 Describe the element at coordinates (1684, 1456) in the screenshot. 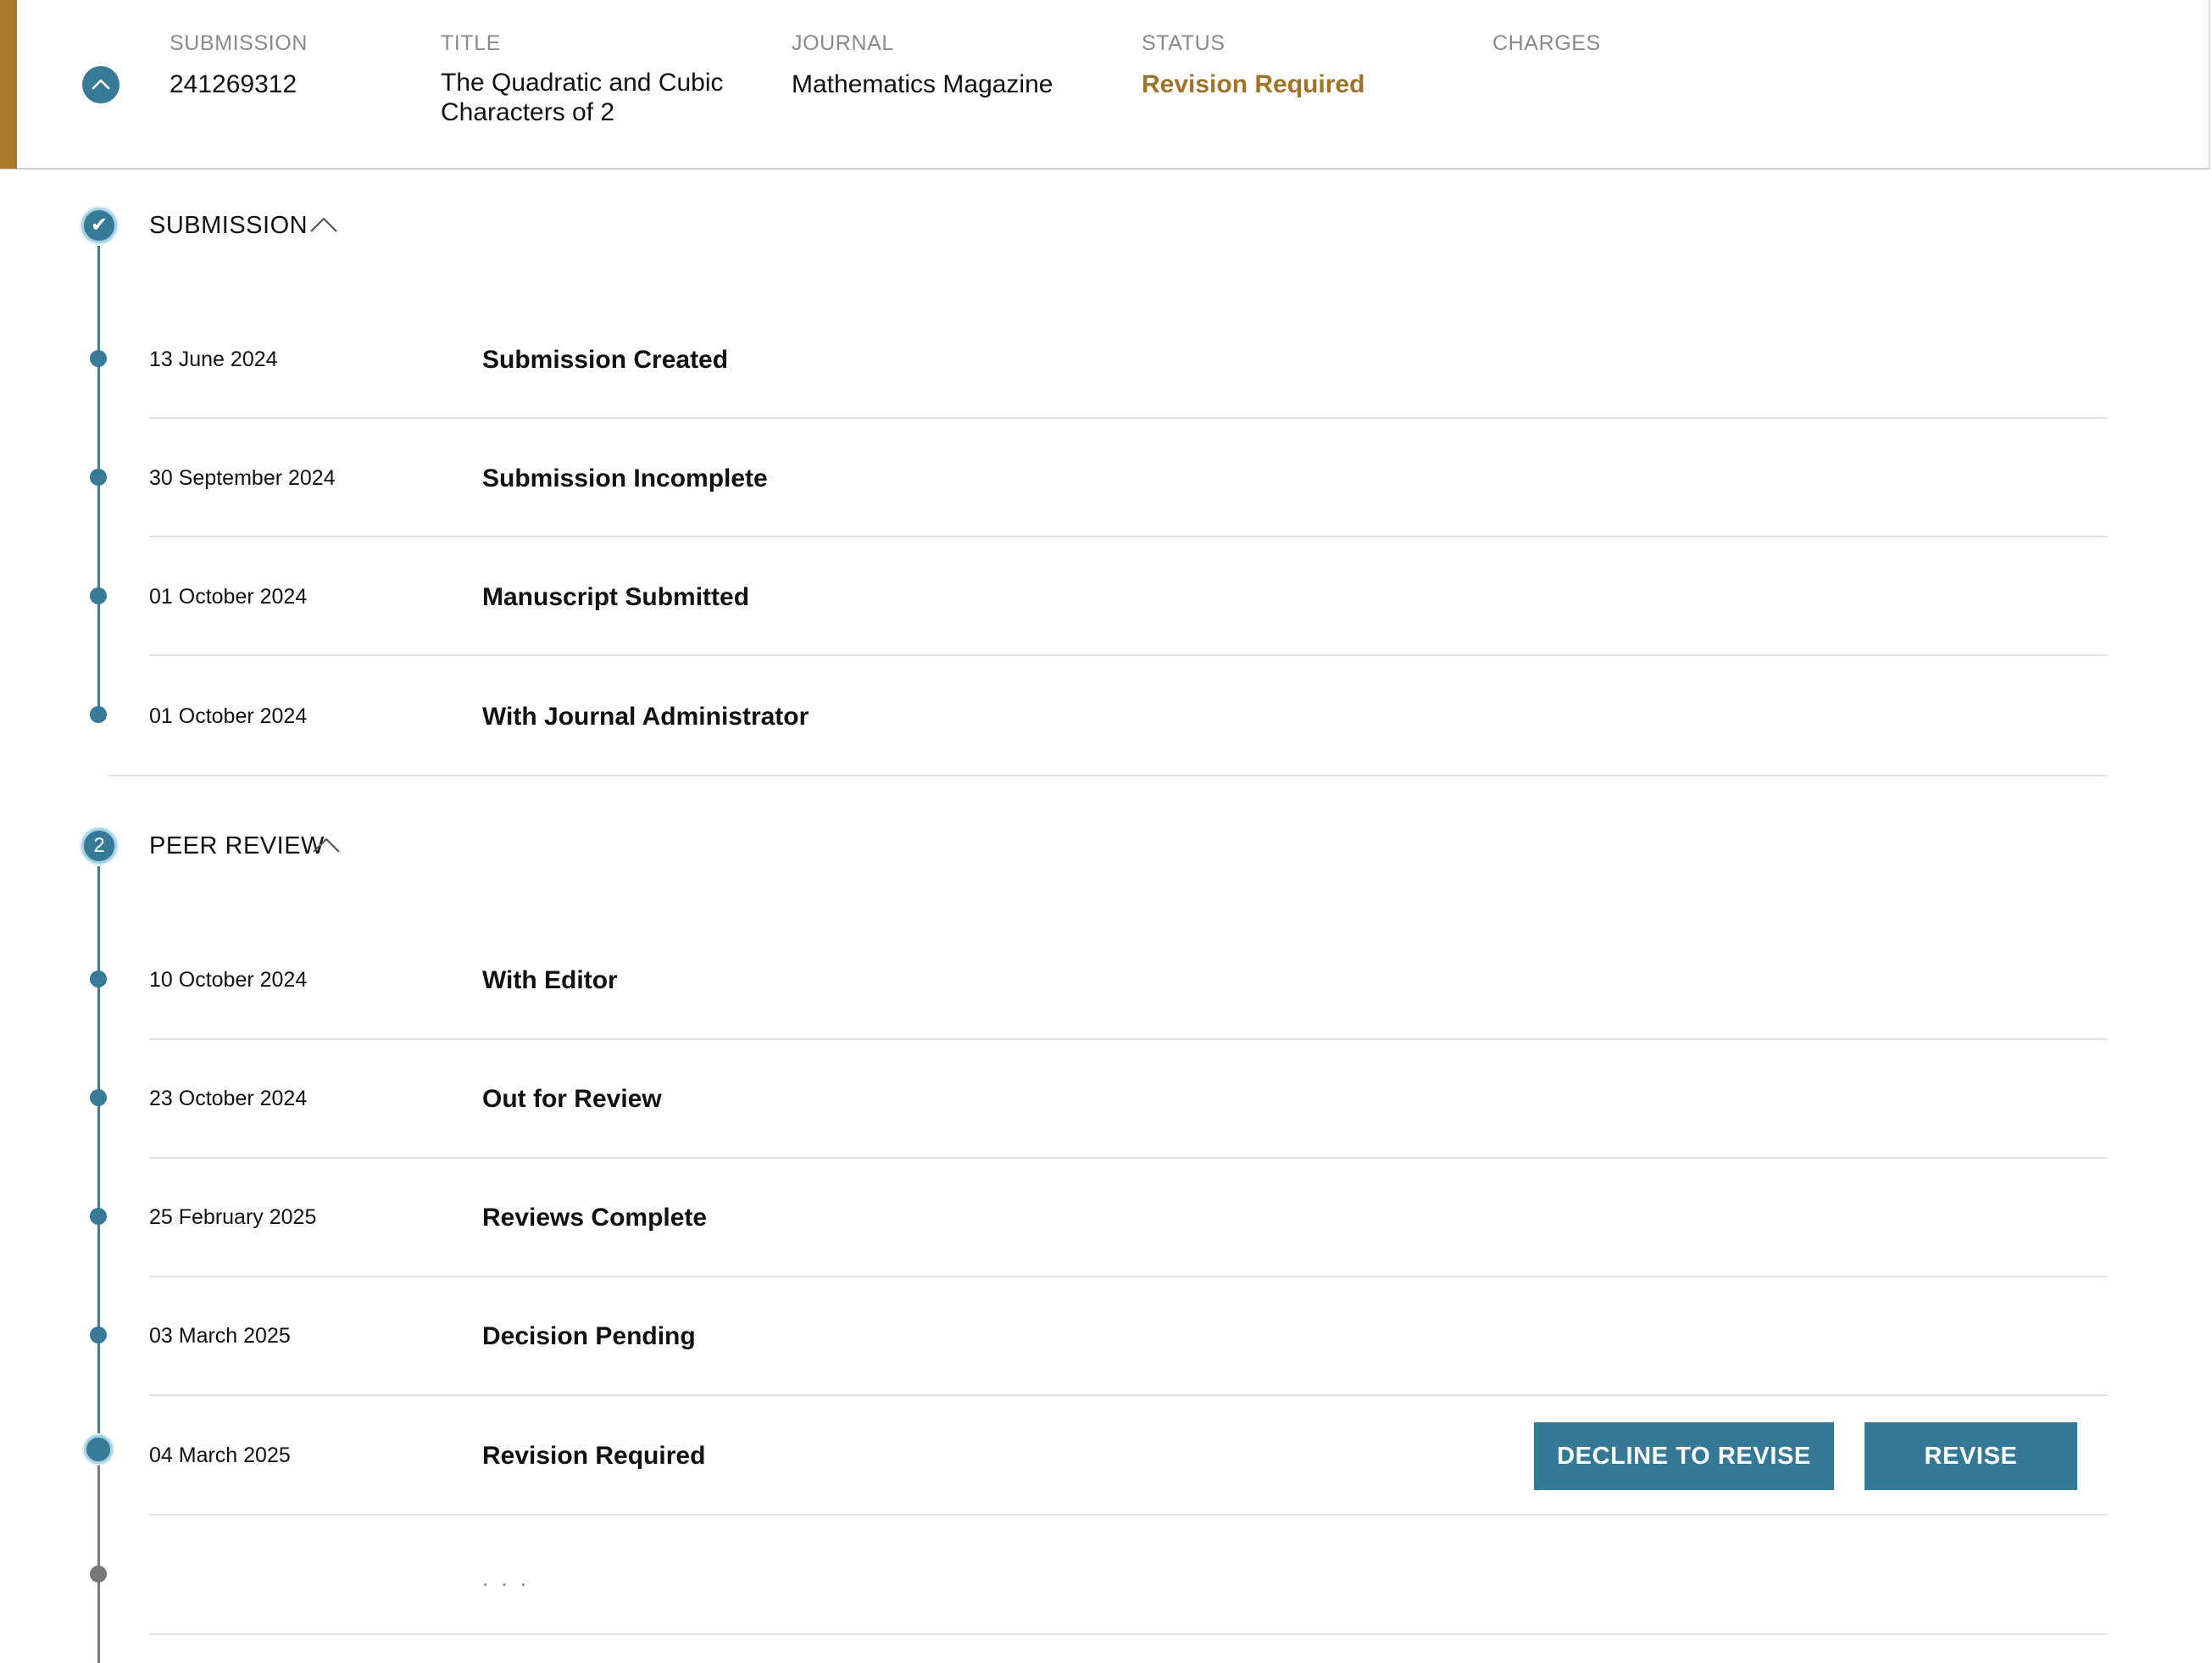

I see `decline-to-revise-button: DECLINE TO REVISE` at that location.